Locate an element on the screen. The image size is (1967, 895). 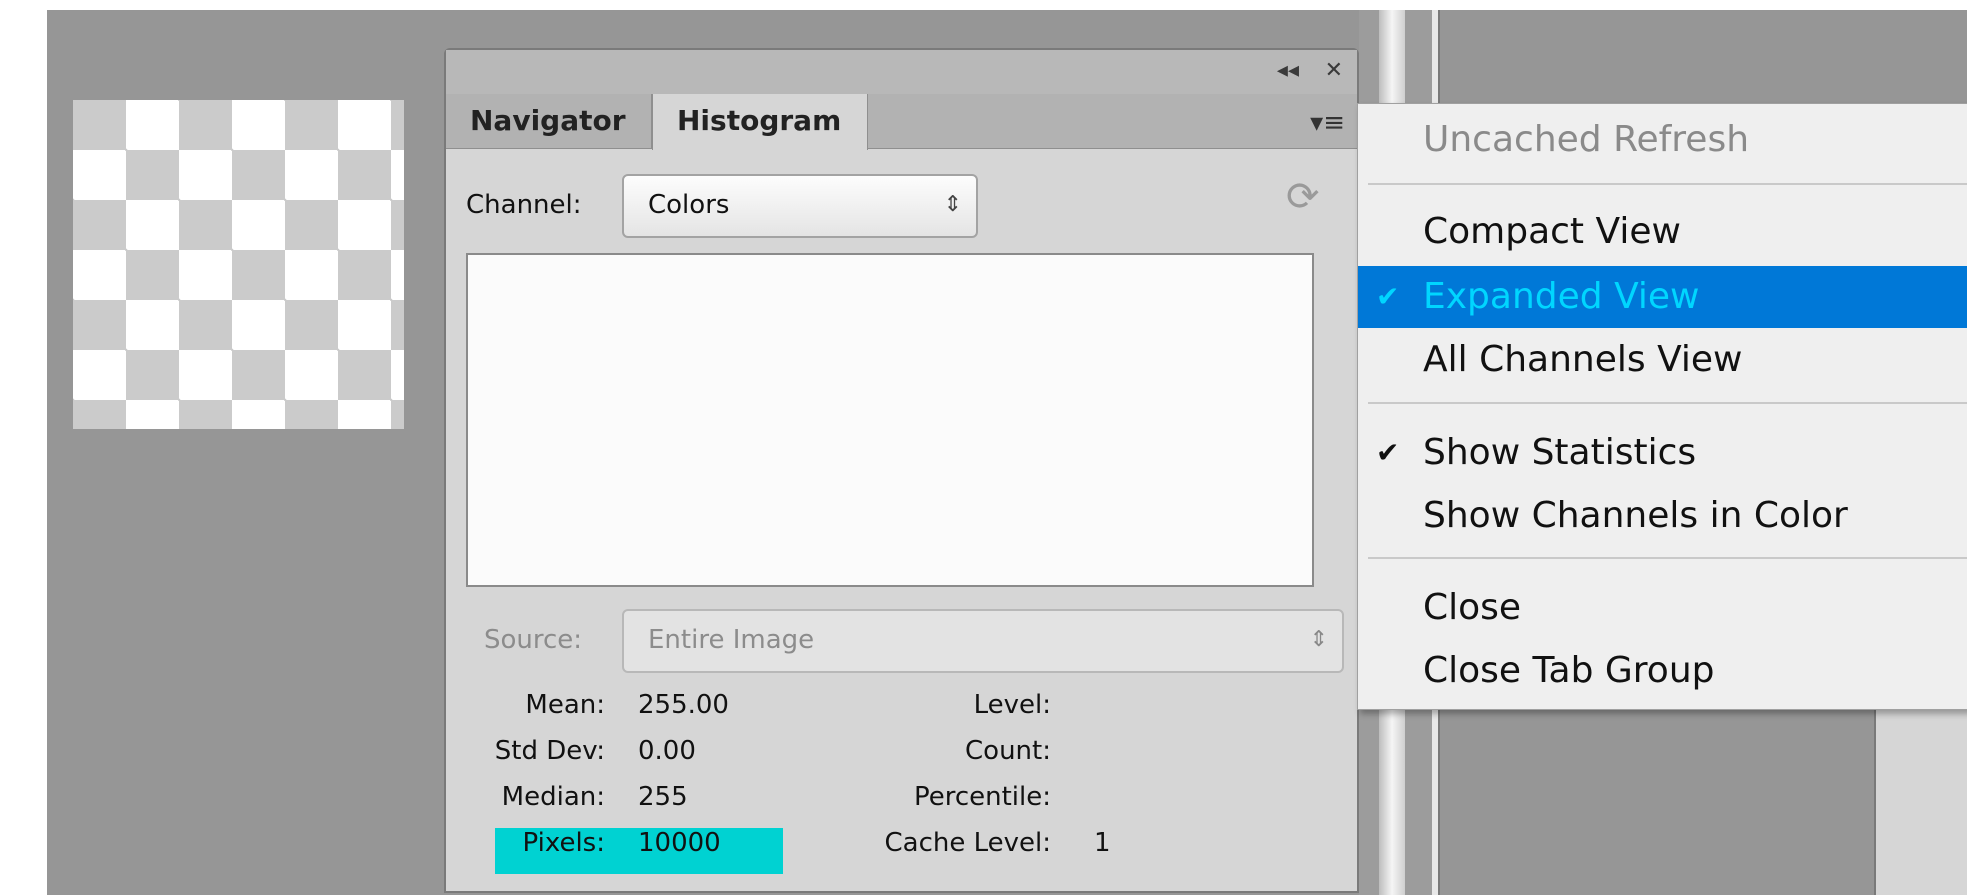
cache-level-value: 1 is located at coordinates (1102, 843).